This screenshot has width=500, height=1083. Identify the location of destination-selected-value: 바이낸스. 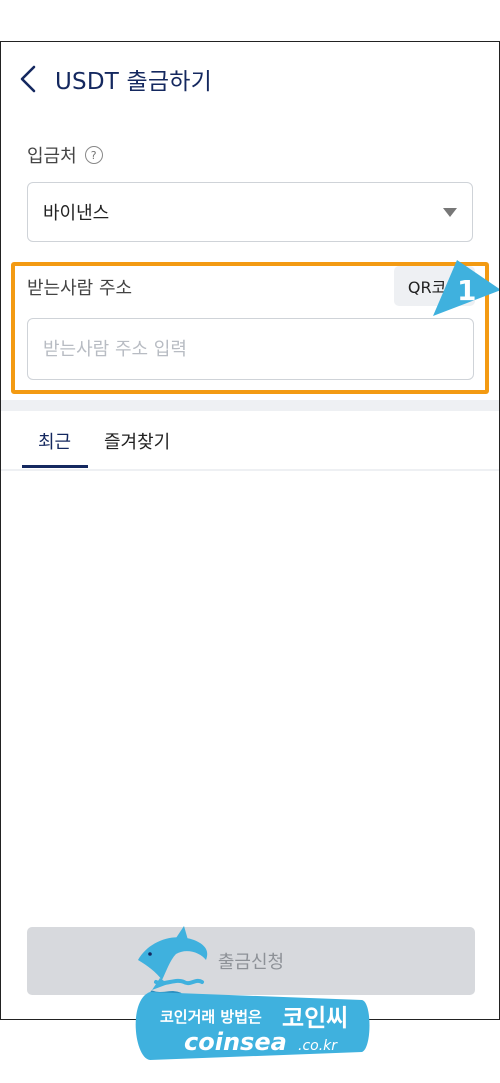
(76, 213).